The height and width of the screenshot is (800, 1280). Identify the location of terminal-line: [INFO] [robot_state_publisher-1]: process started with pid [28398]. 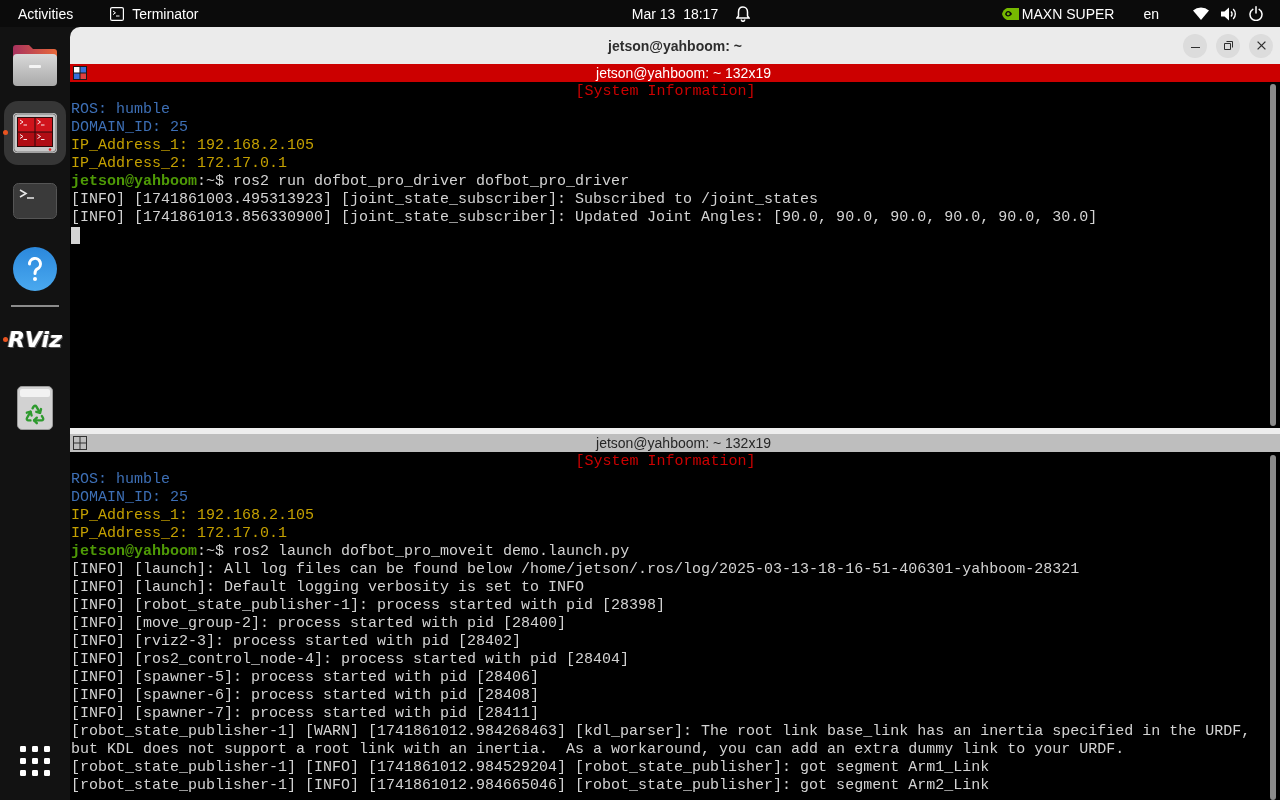
(368, 606).